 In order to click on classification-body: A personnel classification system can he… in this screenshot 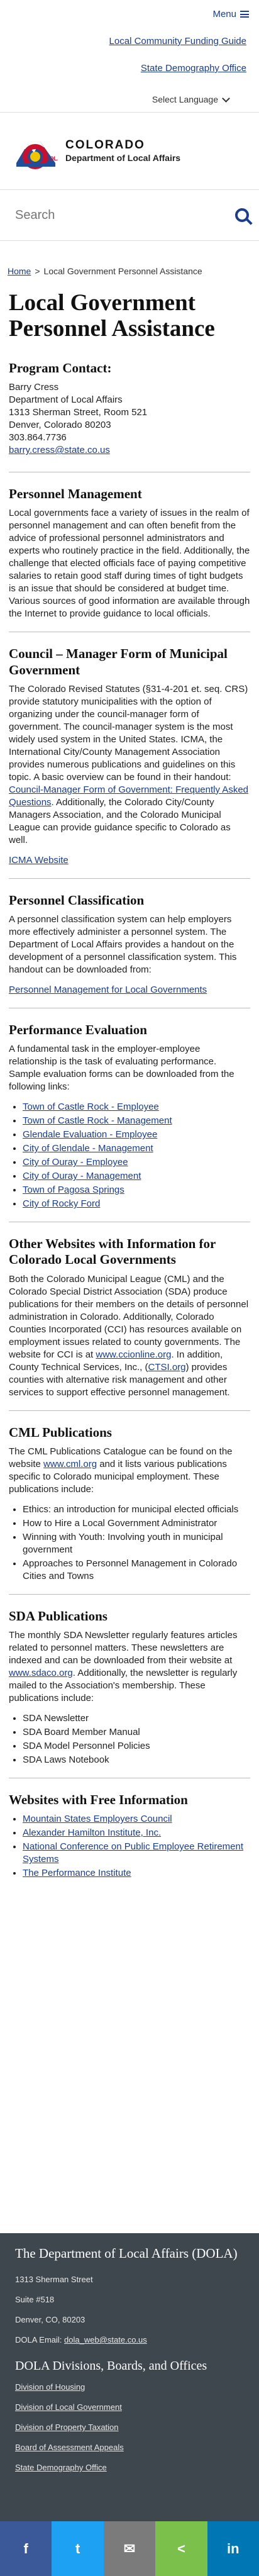, I will do `click(123, 944)`.